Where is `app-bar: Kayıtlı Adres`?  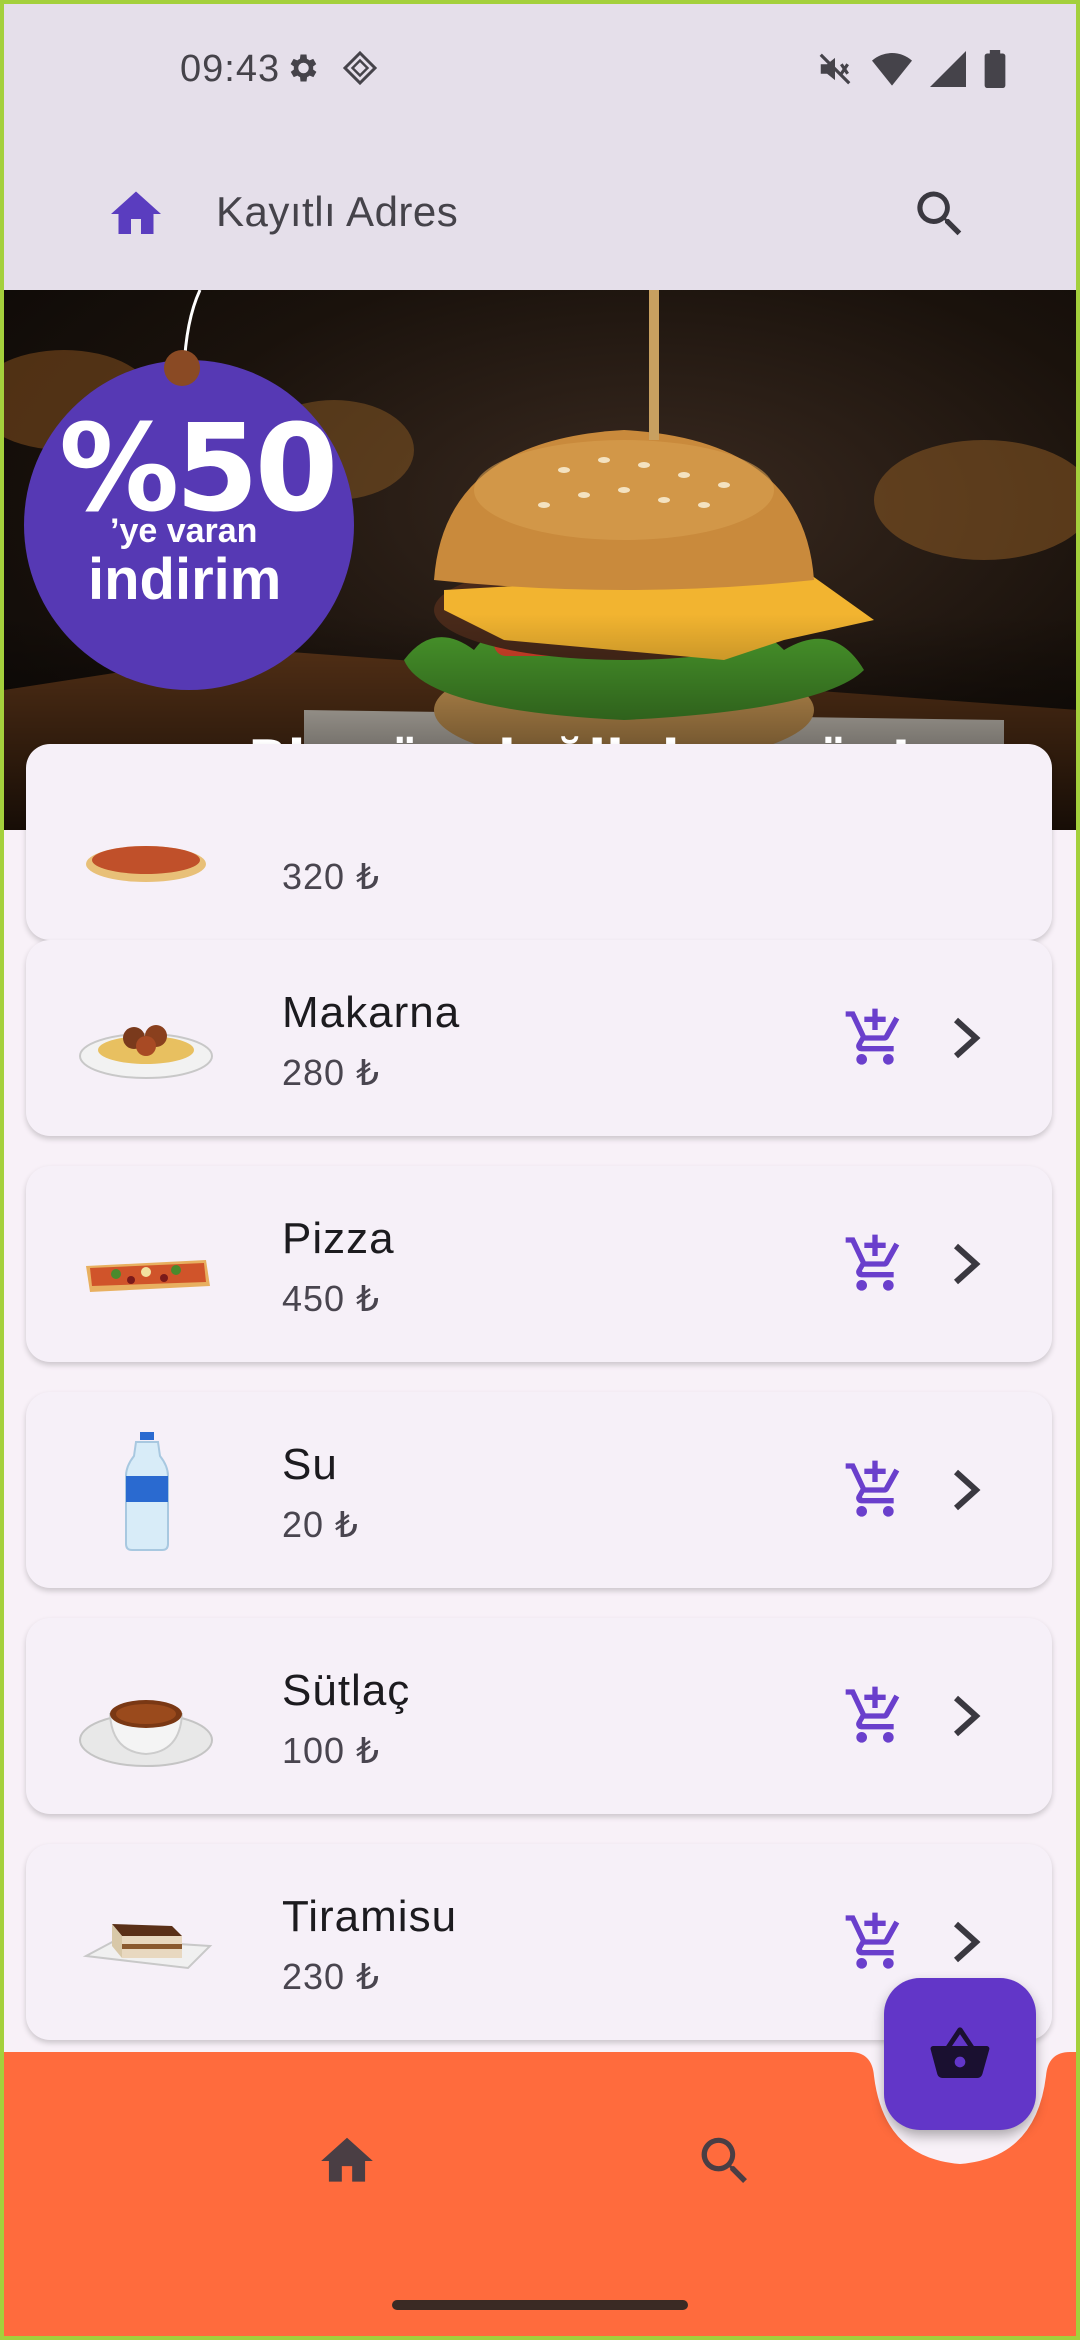
app-bar: Kayıtlı Adres is located at coordinates (540, 215).